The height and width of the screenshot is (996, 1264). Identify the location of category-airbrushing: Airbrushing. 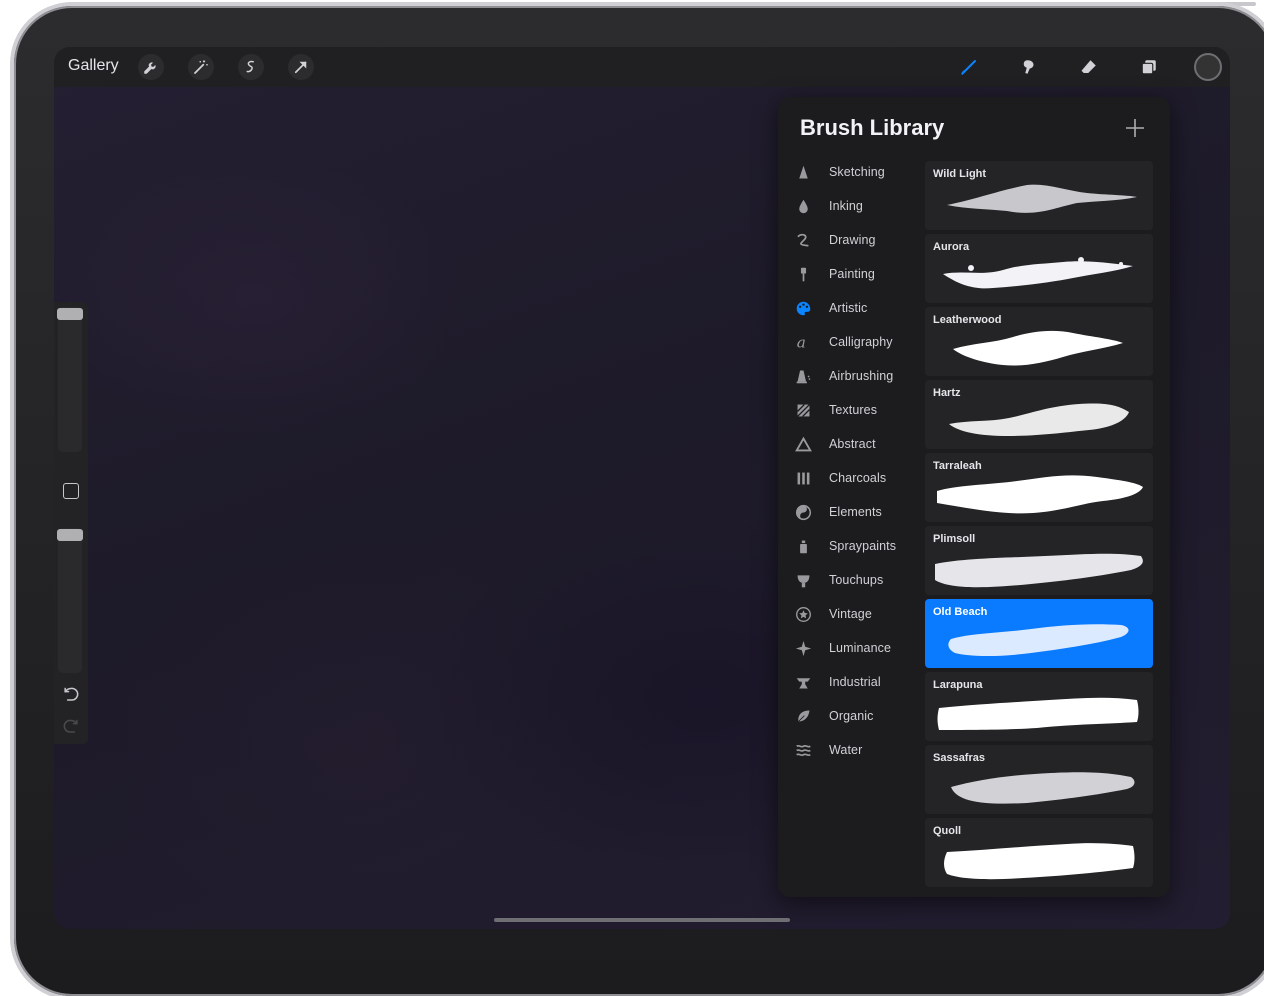
(850, 376).